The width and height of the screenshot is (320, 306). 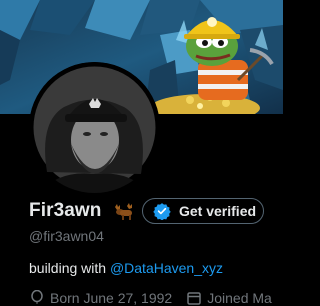 What do you see at coordinates (111, 298) in the screenshot?
I see `born-date: Born June 27, 1992` at bounding box center [111, 298].